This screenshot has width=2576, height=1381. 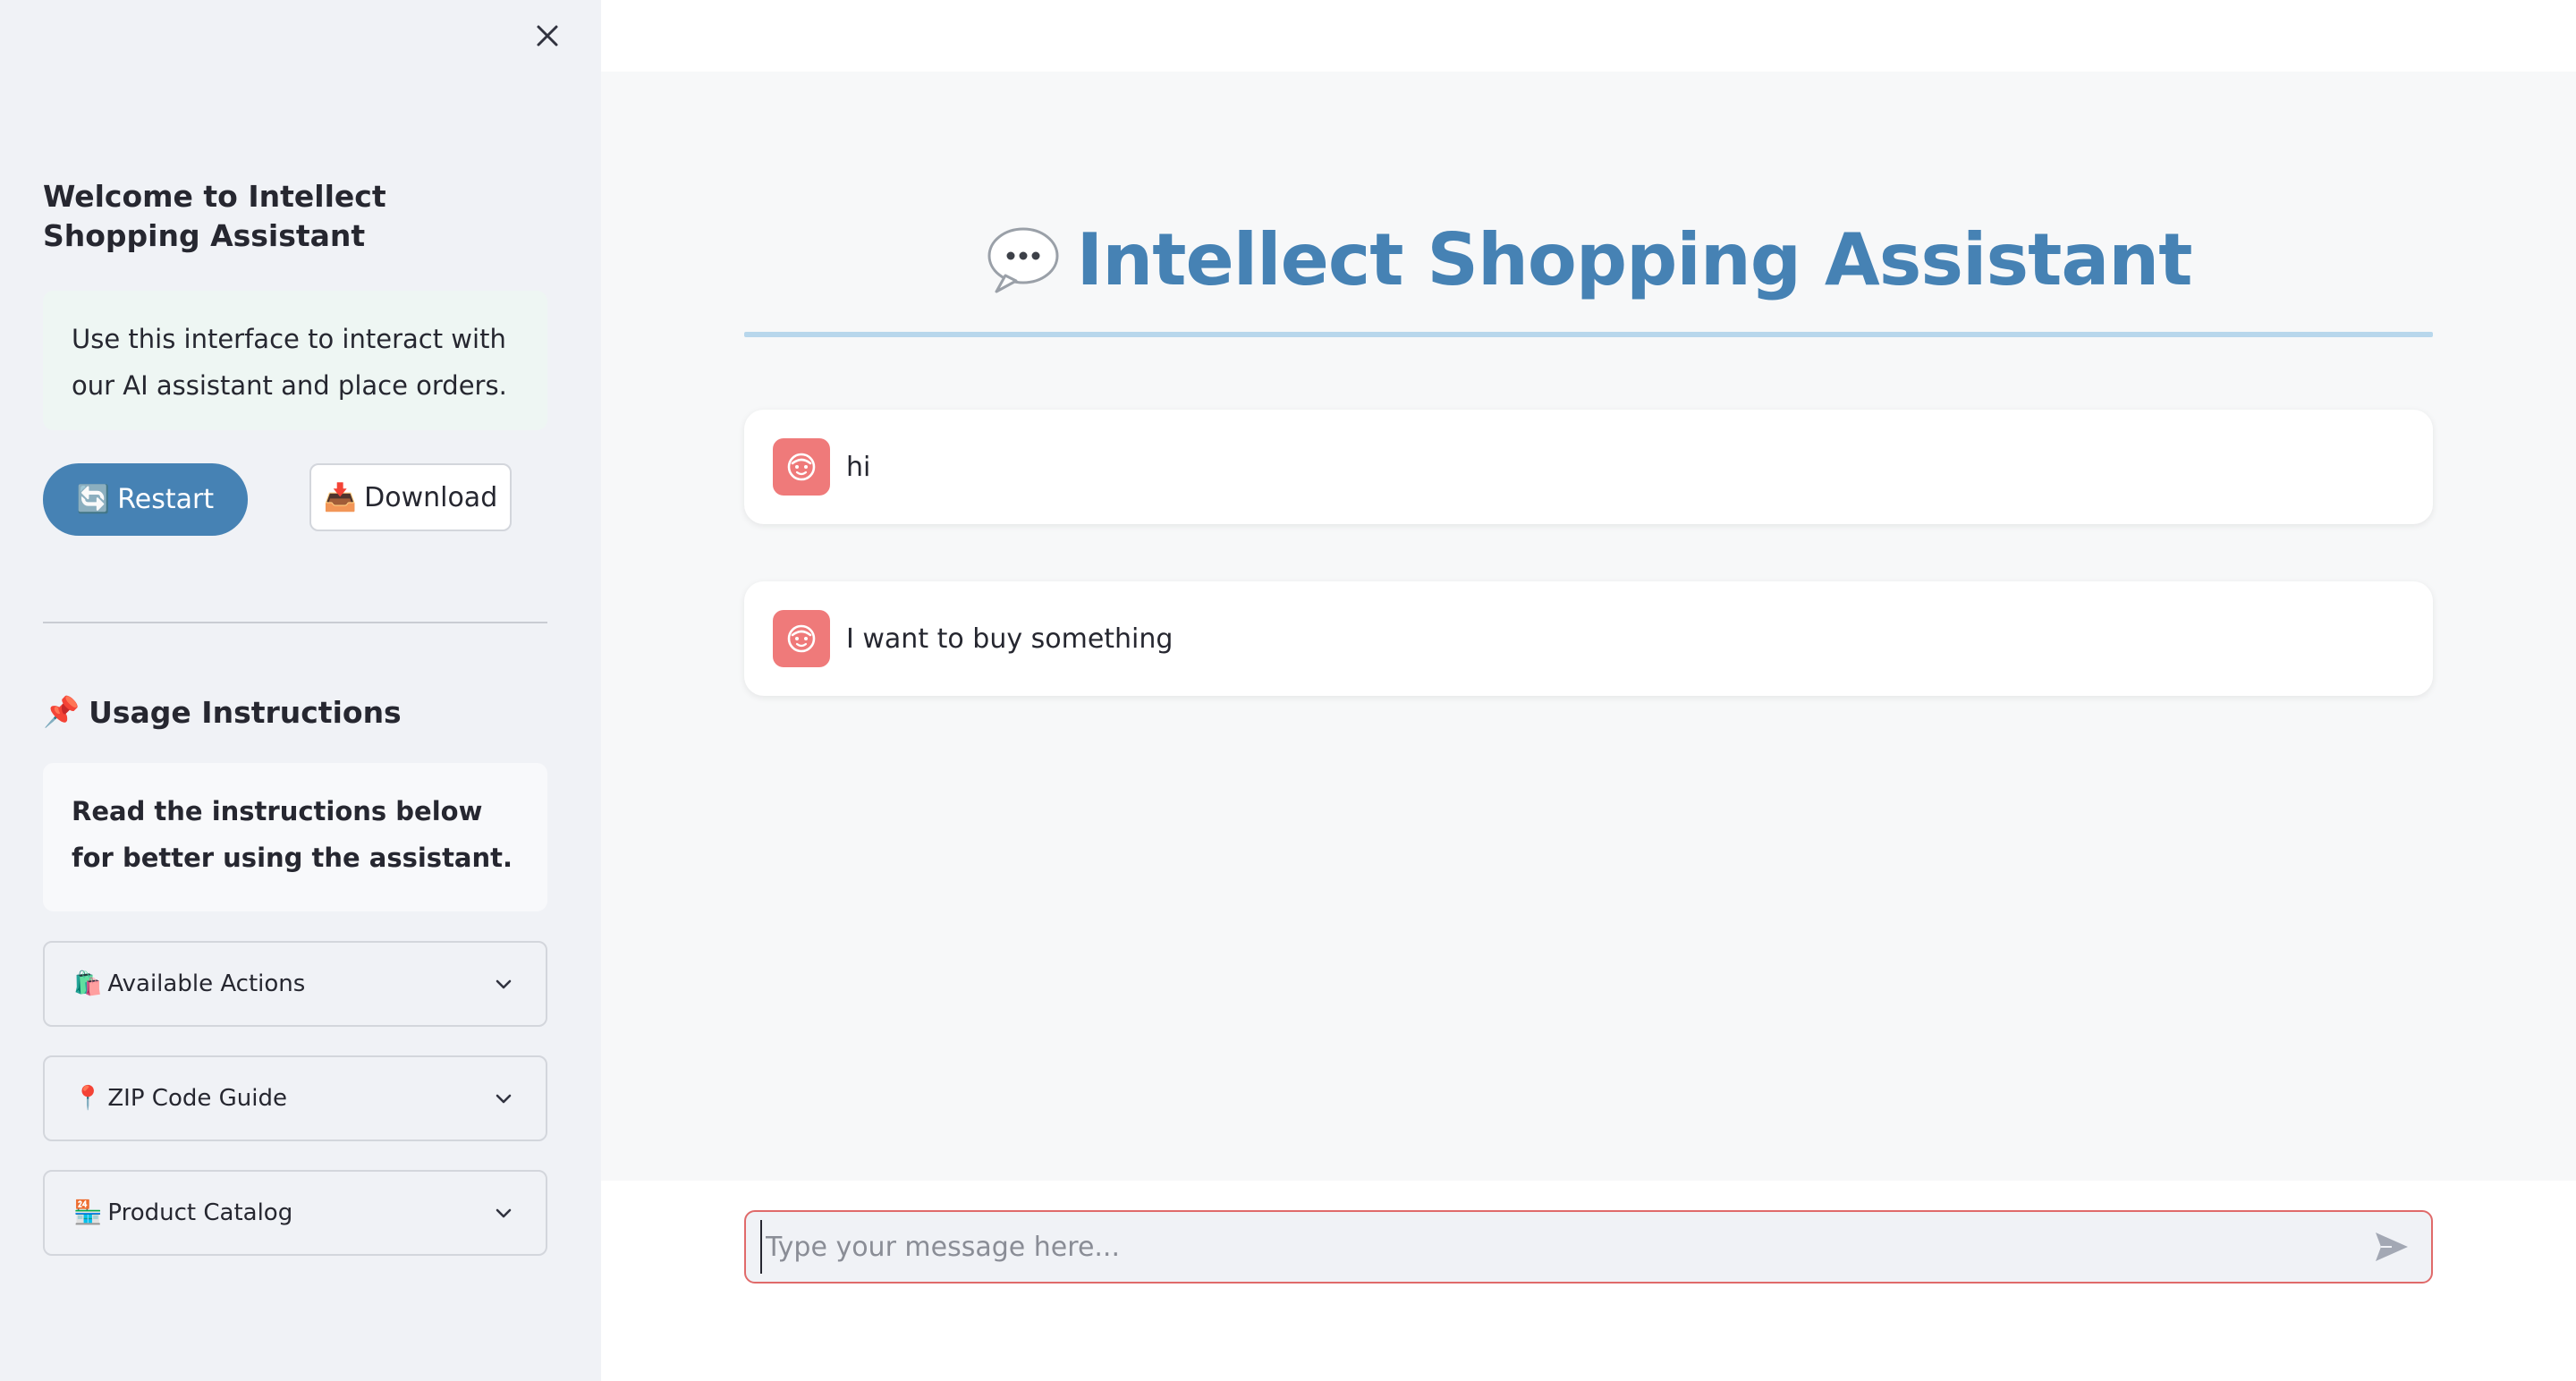 I want to click on store-icon: 🏪, so click(x=88, y=1212).